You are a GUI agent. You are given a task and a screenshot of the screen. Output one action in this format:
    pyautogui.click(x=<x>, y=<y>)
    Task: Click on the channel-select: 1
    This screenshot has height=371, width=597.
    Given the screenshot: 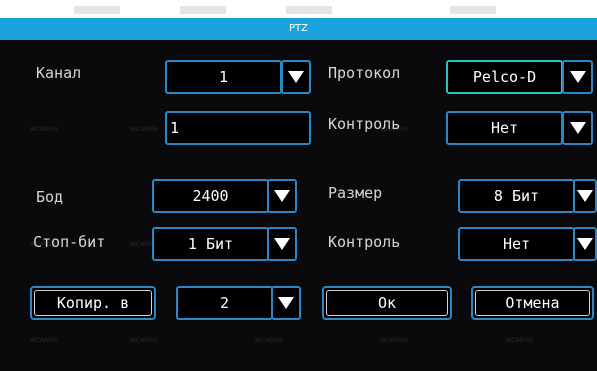 What is the action you would take?
    pyautogui.click(x=238, y=77)
    